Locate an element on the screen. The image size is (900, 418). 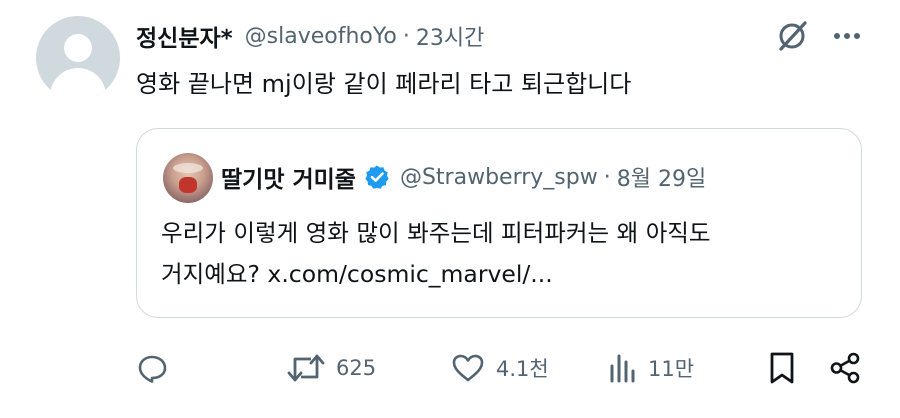
bookmark-icon is located at coordinates (782, 368).